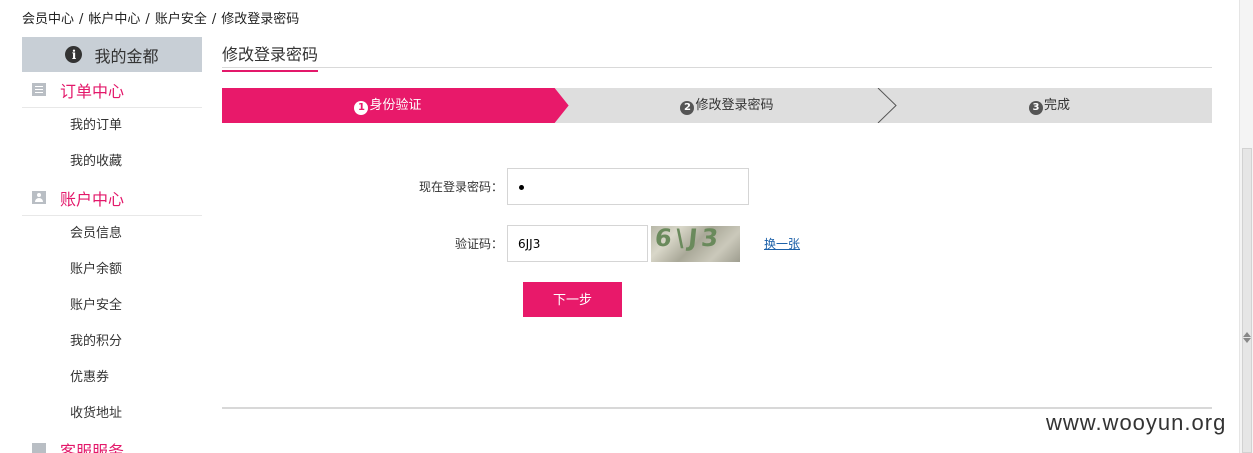 This screenshot has width=1253, height=453. I want to click on bottom-divider, so click(717, 408).